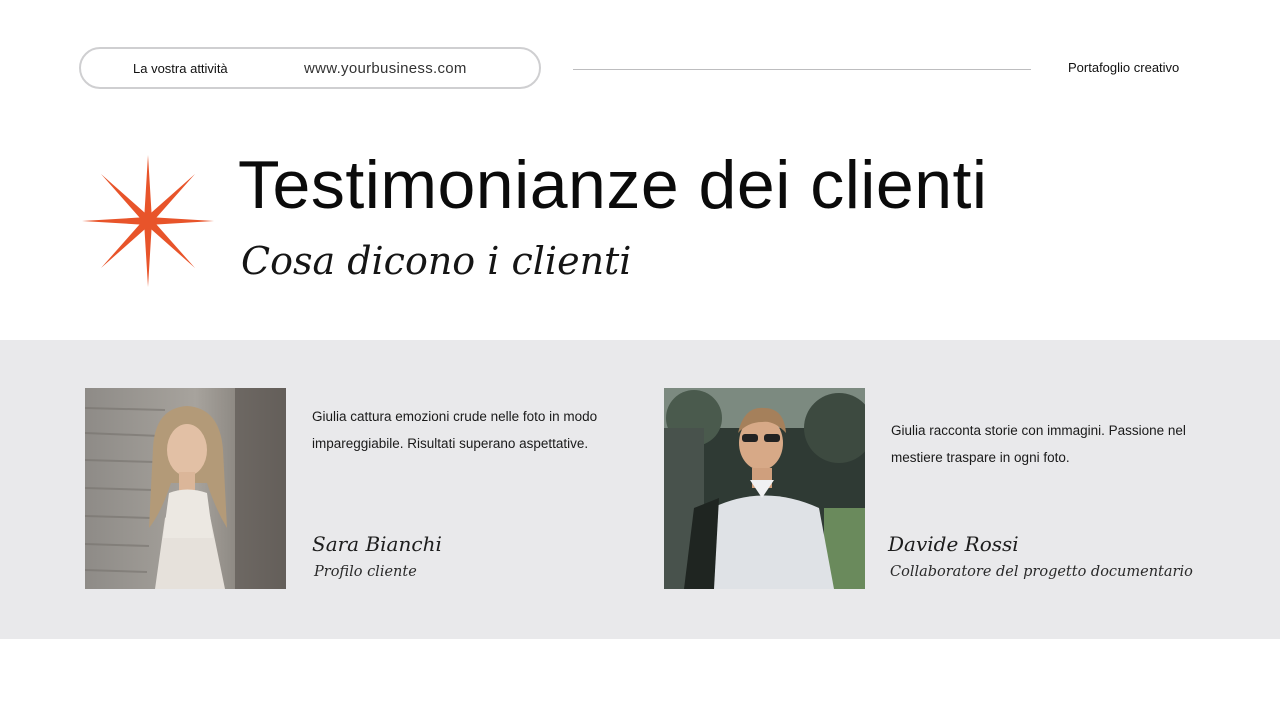  Describe the element at coordinates (180, 68) in the screenshot. I see `brand-name: La vostra attività` at that location.